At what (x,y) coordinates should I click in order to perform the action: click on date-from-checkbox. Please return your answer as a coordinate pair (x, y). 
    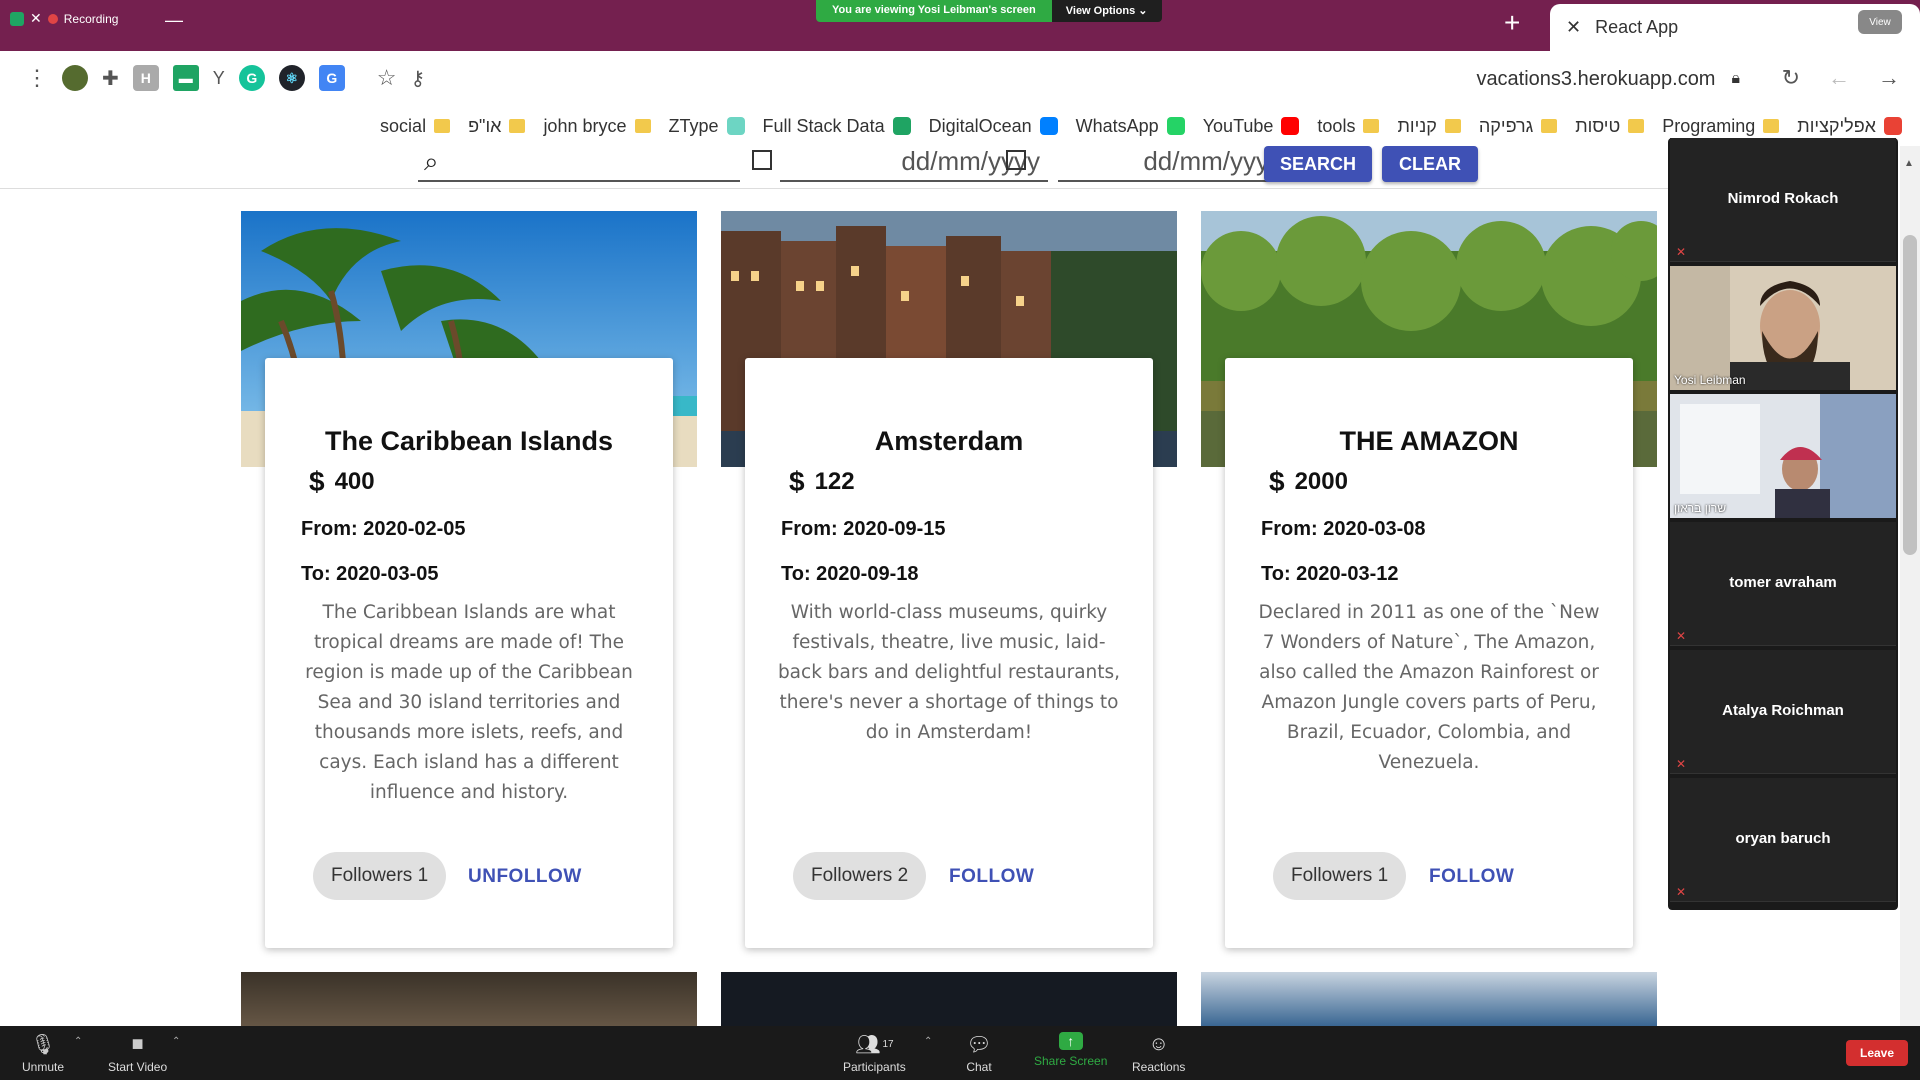
    Looking at the image, I should click on (762, 160).